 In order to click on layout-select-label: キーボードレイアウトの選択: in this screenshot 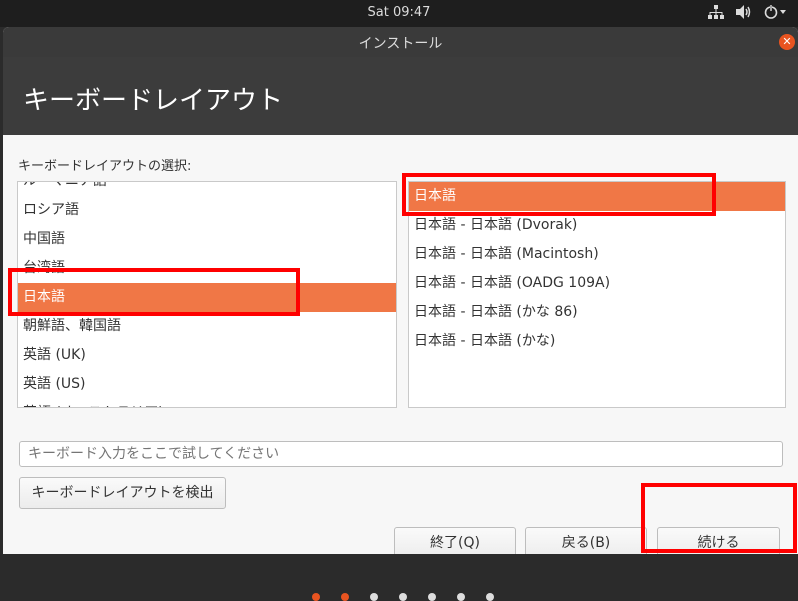, I will do `click(105, 166)`.